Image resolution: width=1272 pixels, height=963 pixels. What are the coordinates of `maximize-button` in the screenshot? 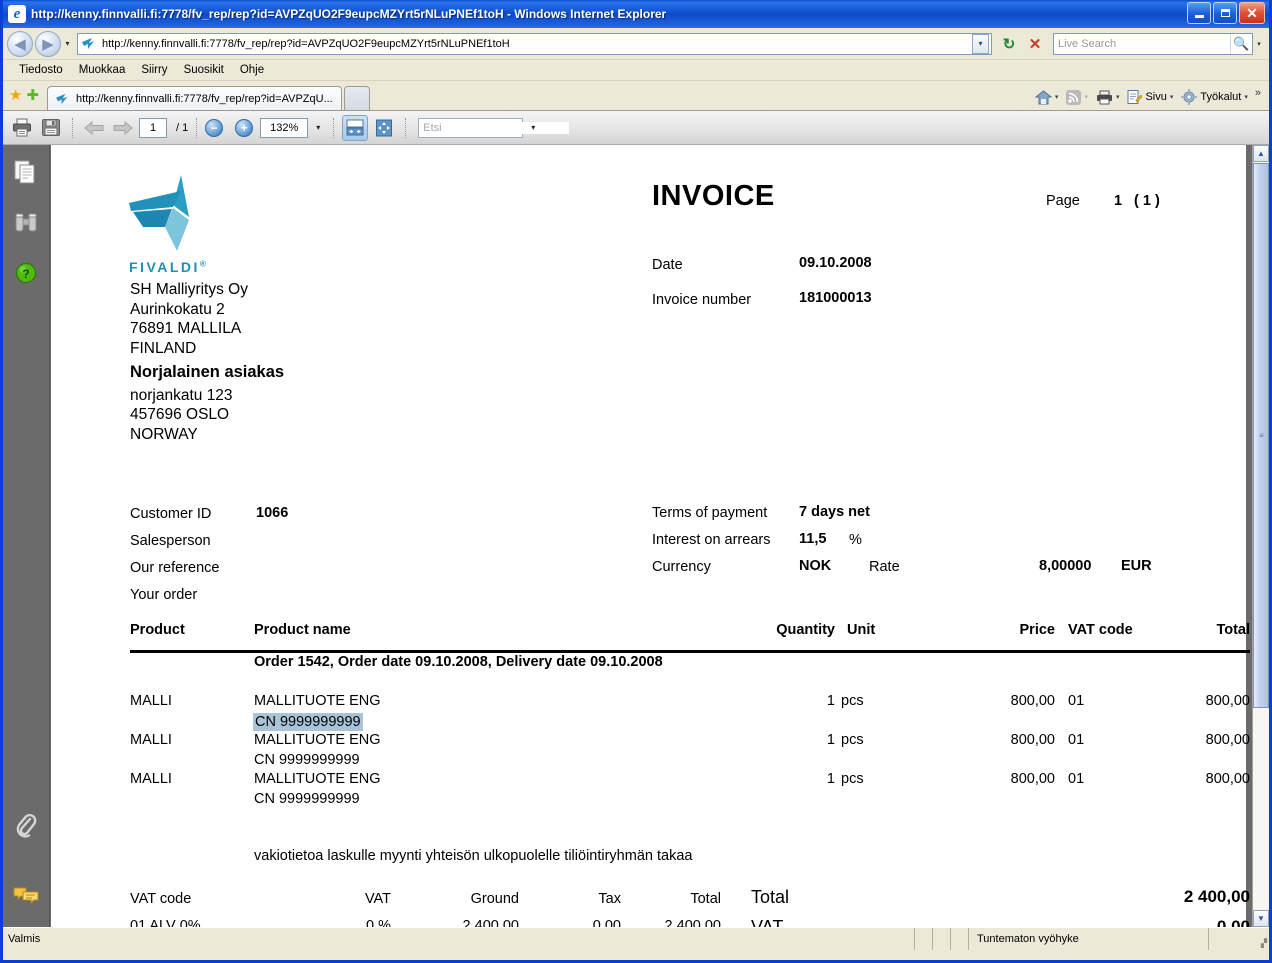 It's located at (1225, 13).